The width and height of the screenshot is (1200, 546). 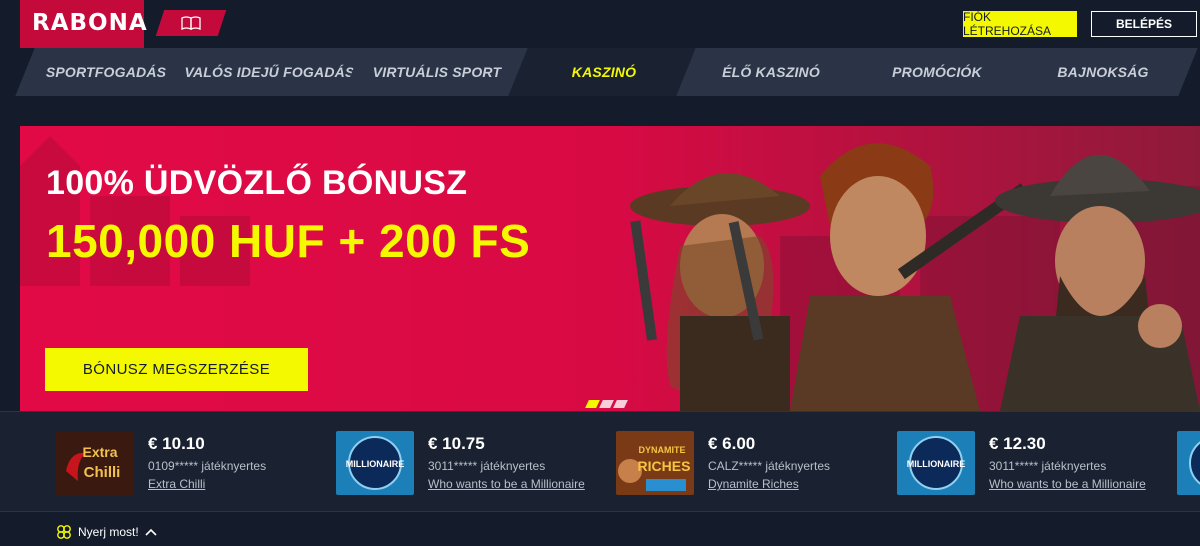 I want to click on game-thumbnail-millionaire, so click(x=1188, y=463).